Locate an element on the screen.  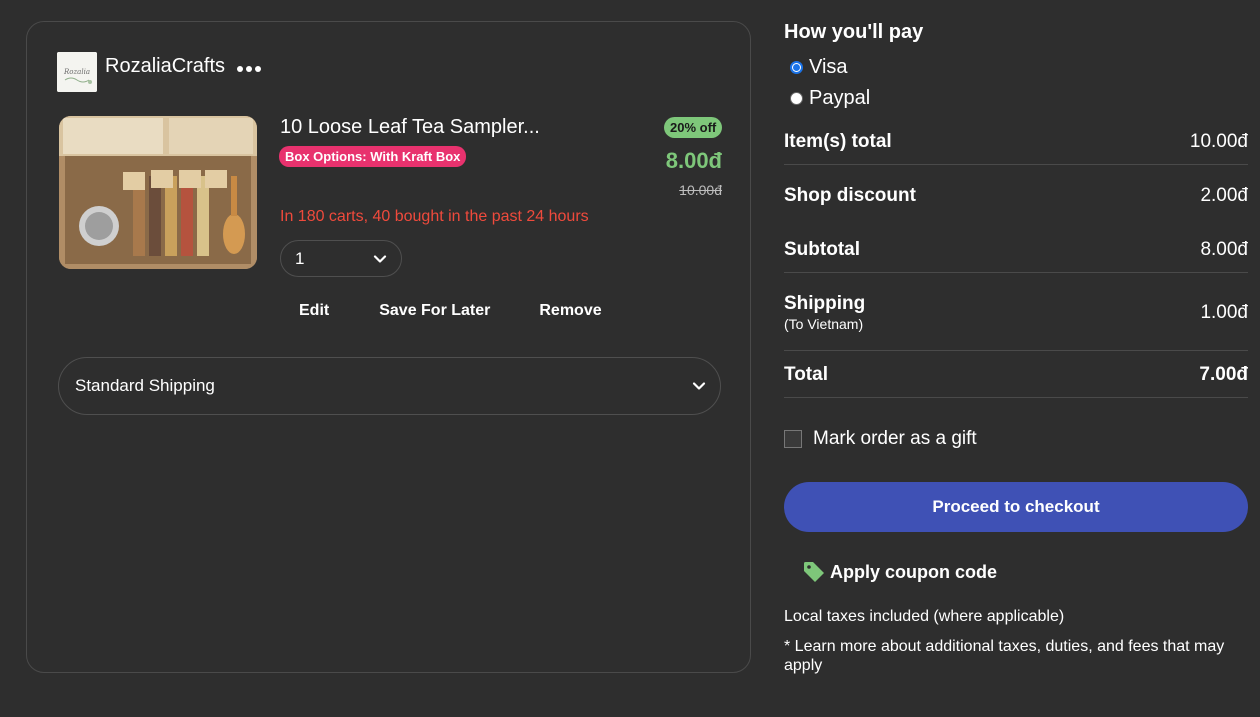
proceed-to-checkout-button: Proceed to checkout is located at coordinates (1016, 507).